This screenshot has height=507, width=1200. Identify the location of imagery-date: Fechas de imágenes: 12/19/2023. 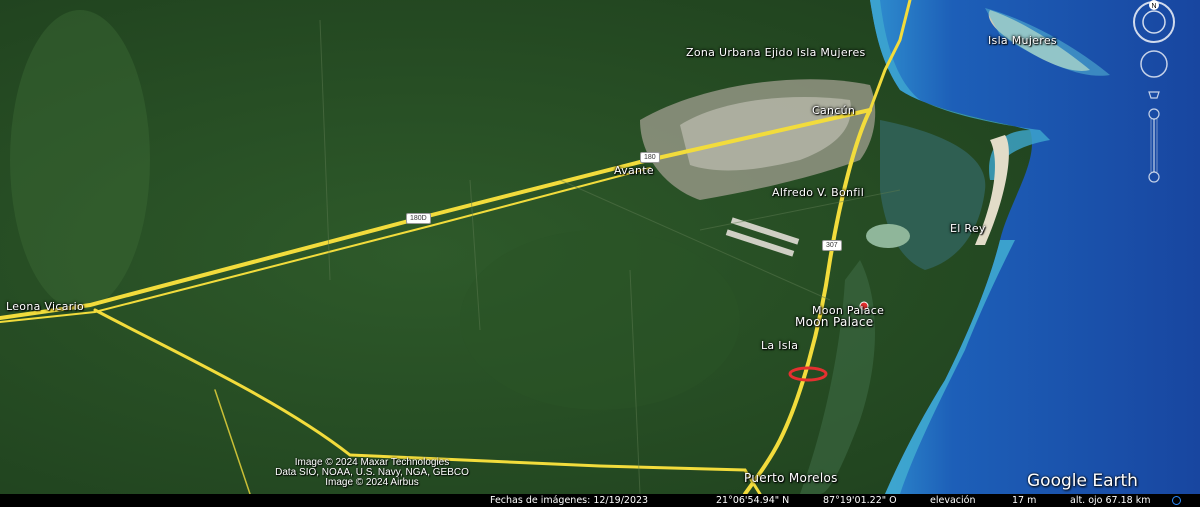
(569, 500).